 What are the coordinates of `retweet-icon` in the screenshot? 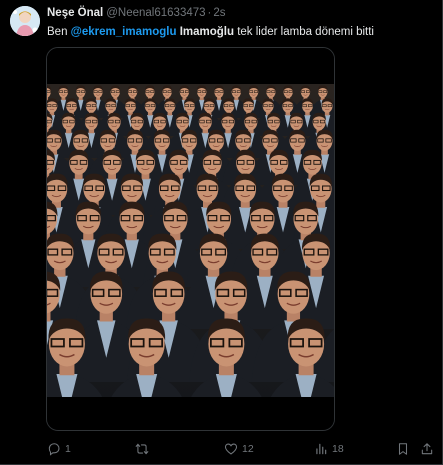 It's located at (142, 449).